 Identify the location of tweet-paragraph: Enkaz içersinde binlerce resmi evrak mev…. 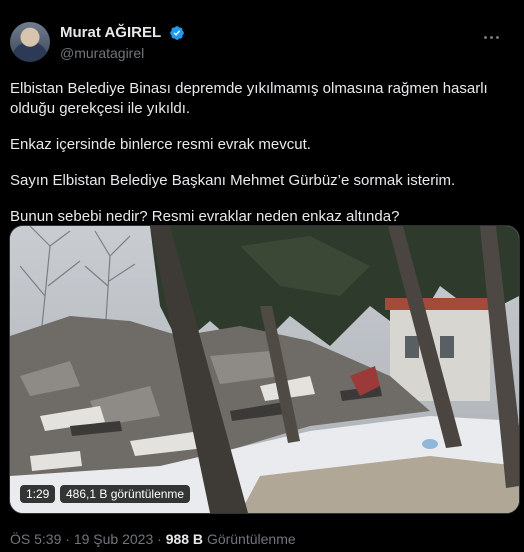
(160, 144).